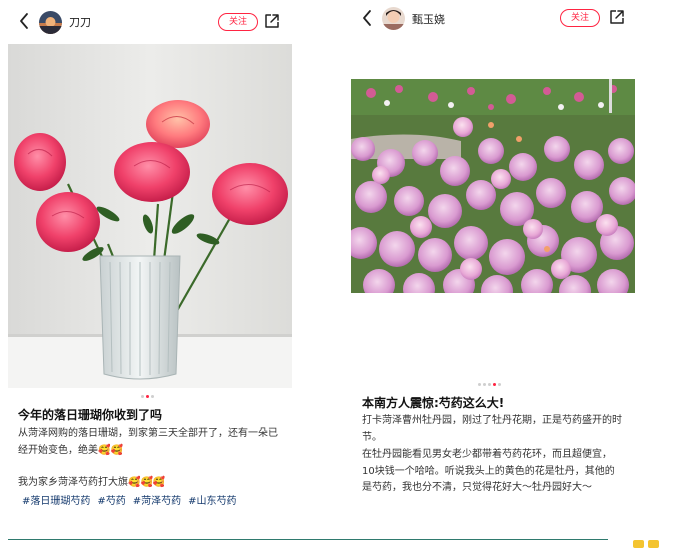 This screenshot has height=551, width=689. Describe the element at coordinates (148, 442) in the screenshot. I see `post-body: 从菏泽网购的落日珊瑚，到家第三天全部开了，还有一朵已经开始变色，绝美🥰🥰` at that location.